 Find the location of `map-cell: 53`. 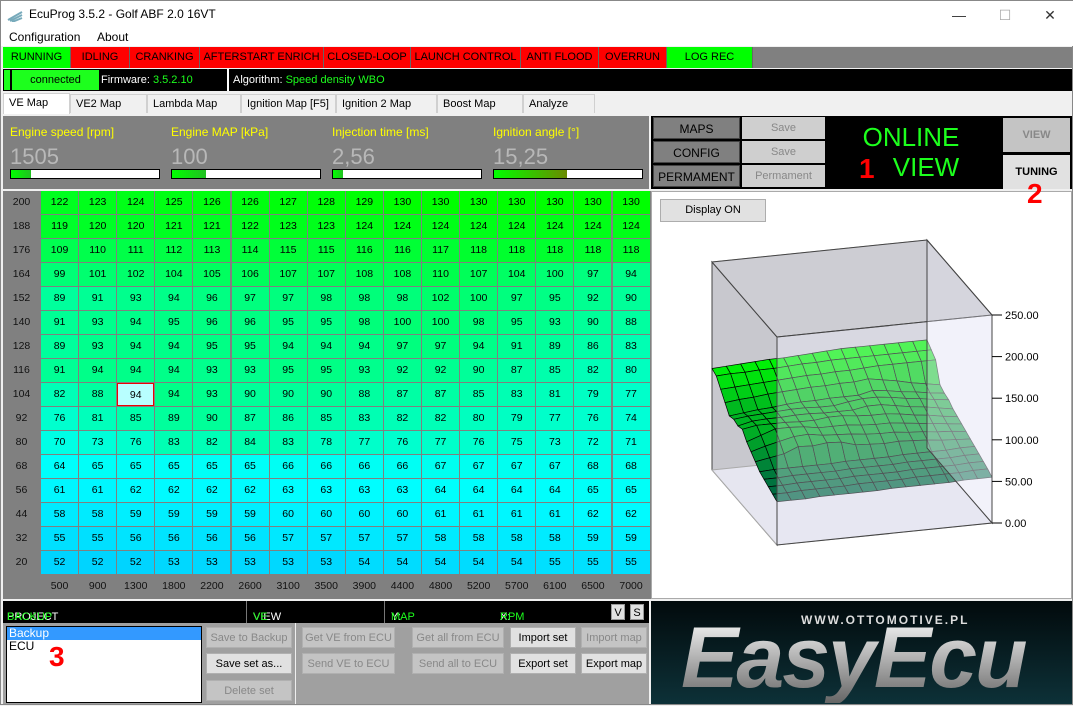

map-cell: 53 is located at coordinates (212, 562).